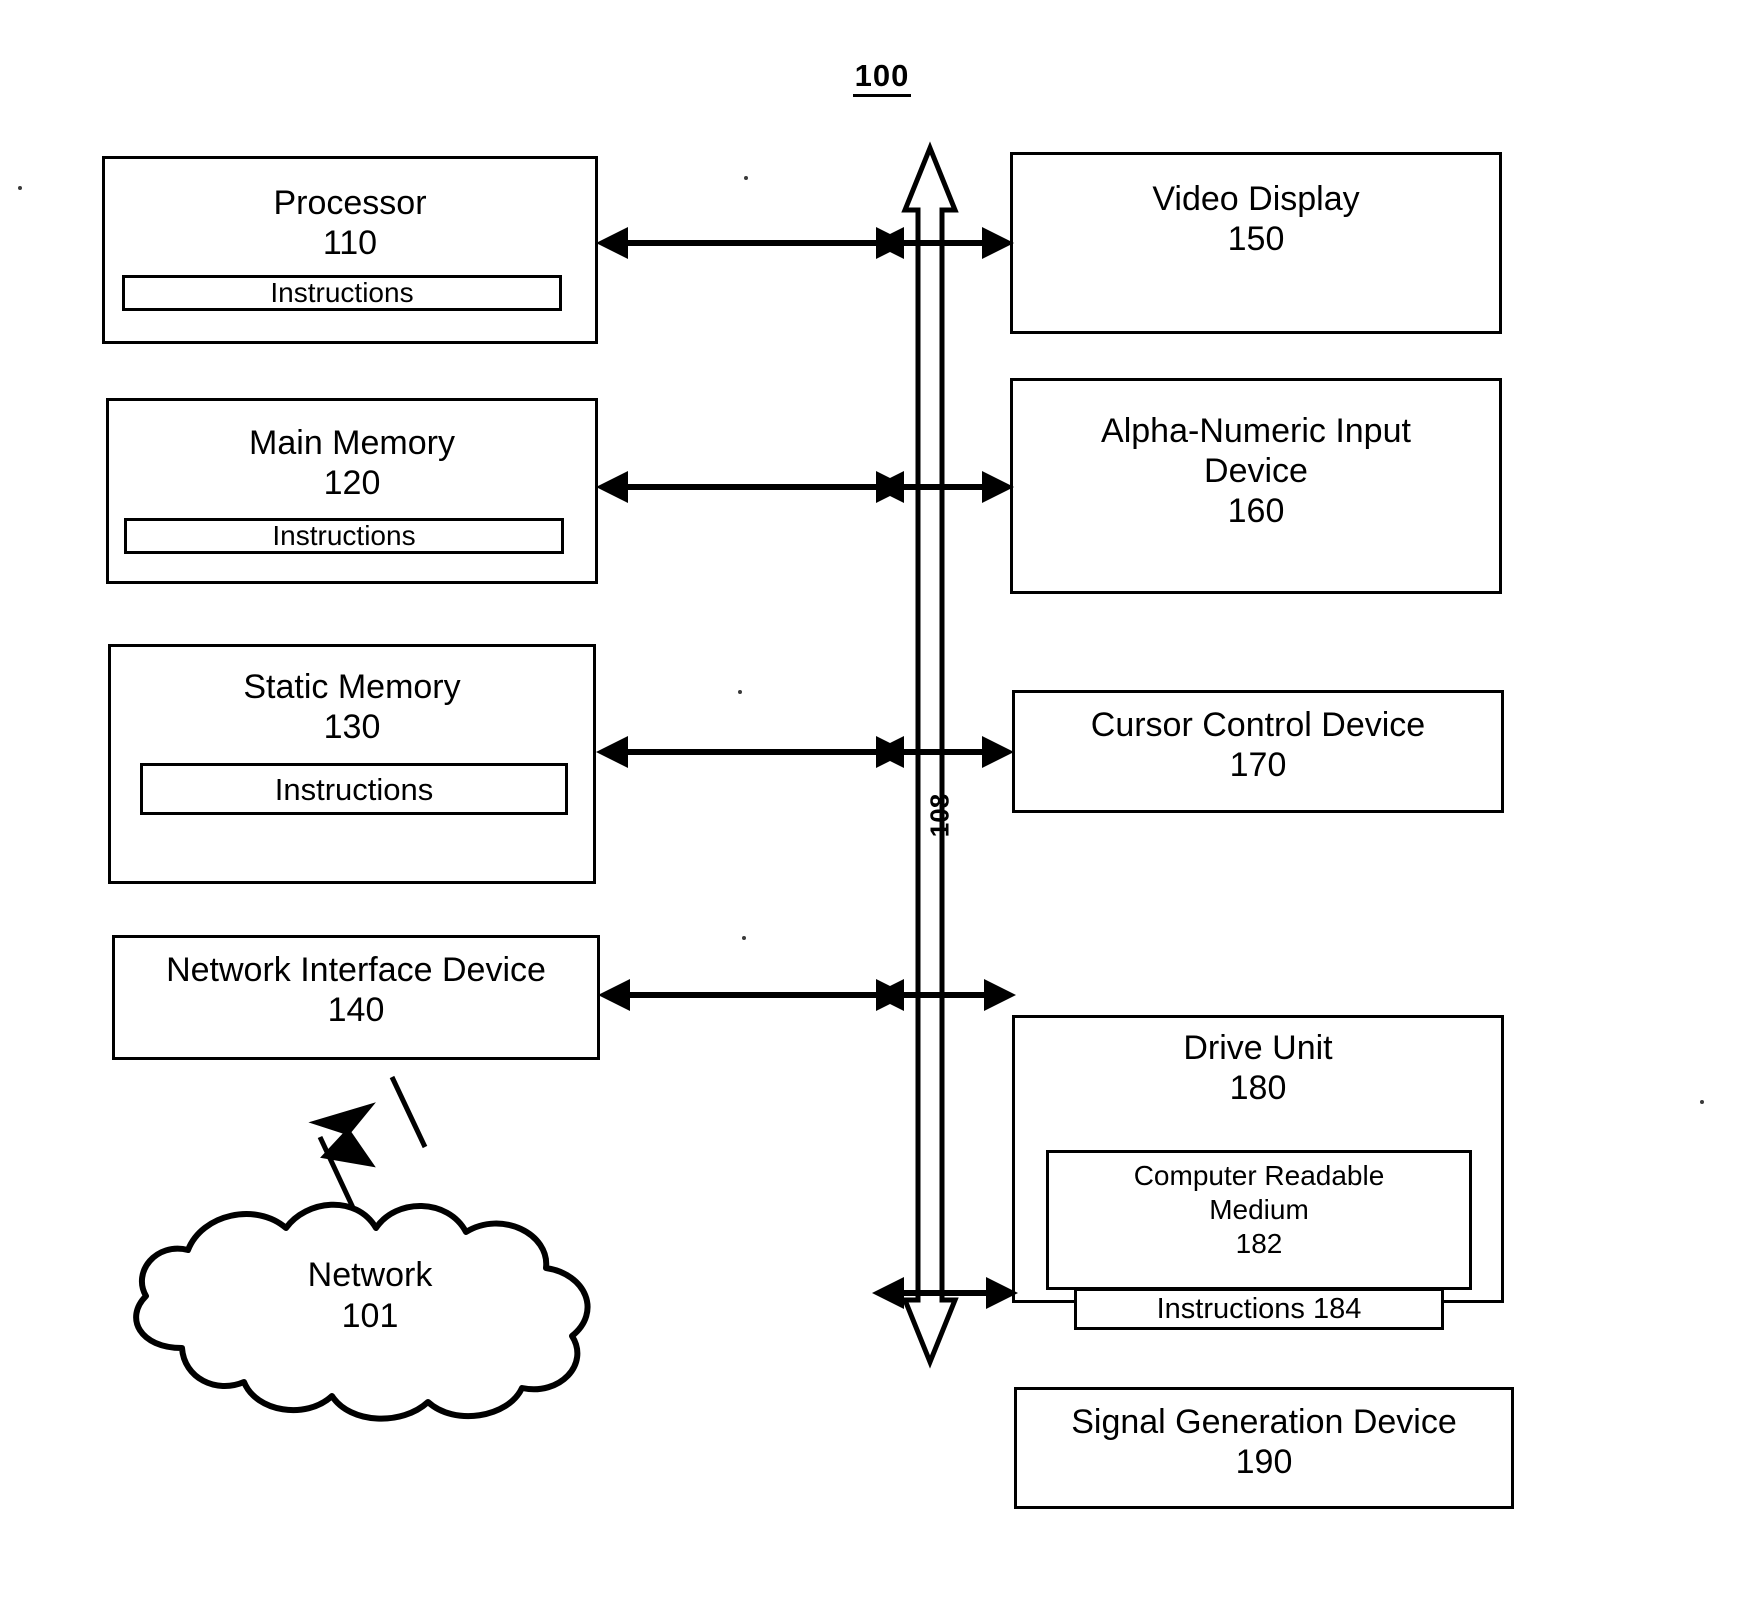 The width and height of the screenshot is (1764, 1618). I want to click on instructions-184-box: Instructions 184, so click(1259, 1309).